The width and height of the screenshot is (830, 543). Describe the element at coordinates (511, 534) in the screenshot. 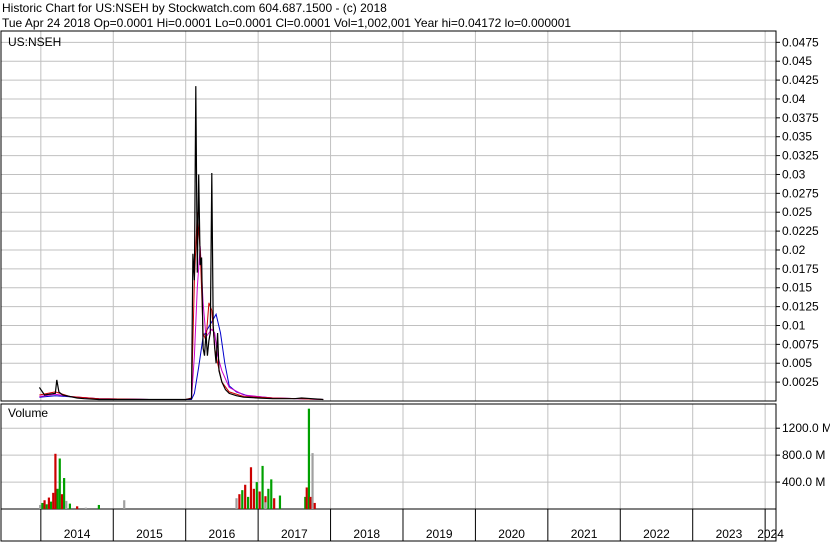

I see `x-tick-label: 2020` at that location.